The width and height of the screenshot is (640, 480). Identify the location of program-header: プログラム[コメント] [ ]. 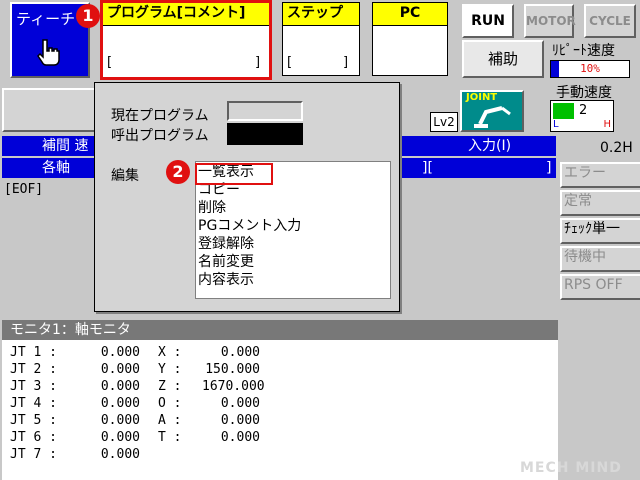
(186, 40).